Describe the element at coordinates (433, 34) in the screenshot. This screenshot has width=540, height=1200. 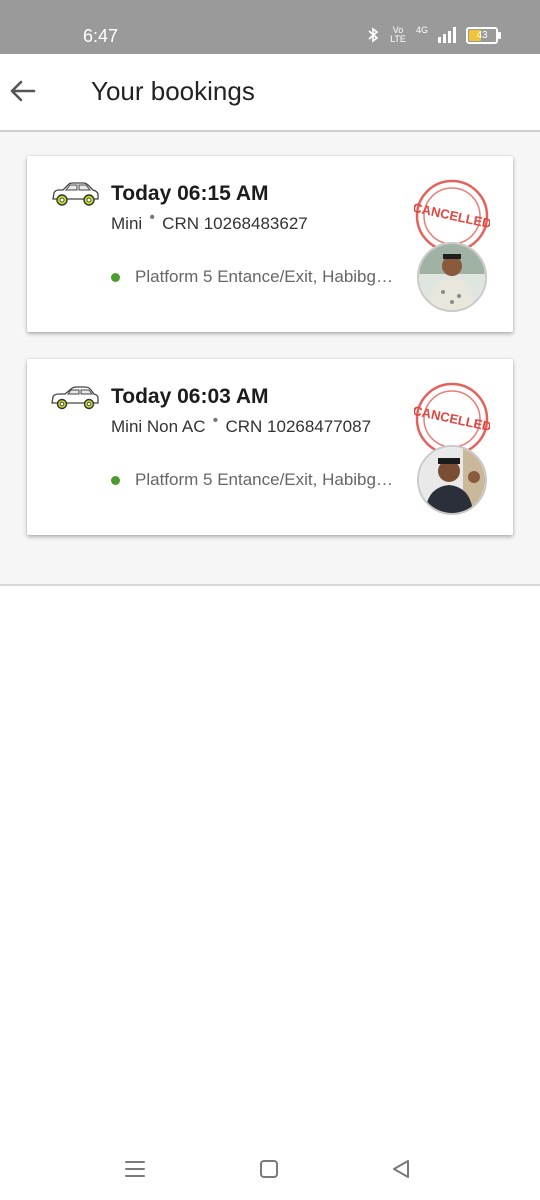
I see `status-icons: Vo LTE 4G 43` at that location.